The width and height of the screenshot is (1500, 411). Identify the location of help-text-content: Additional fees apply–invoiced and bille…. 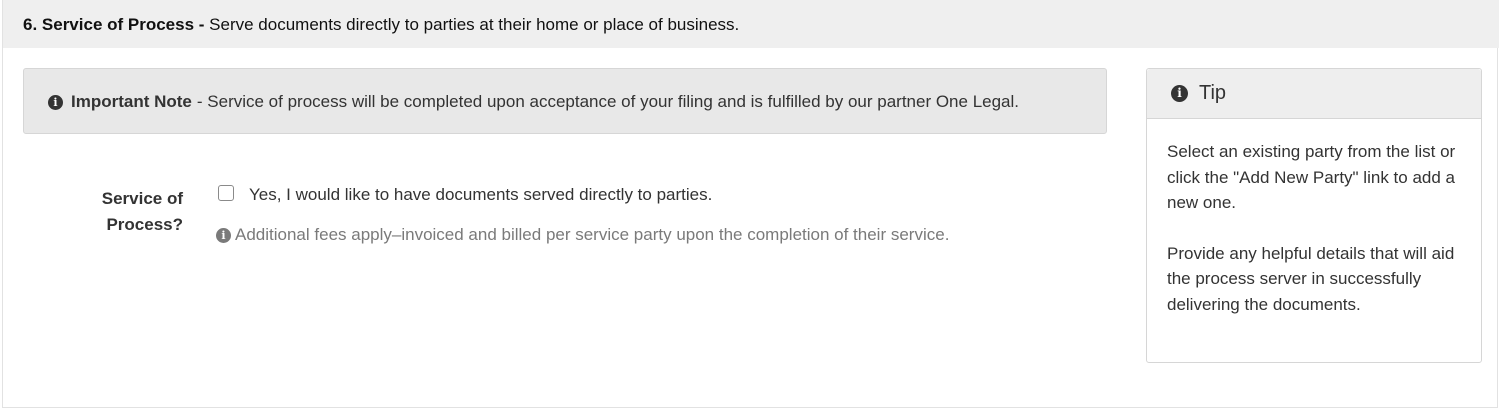
(592, 234).